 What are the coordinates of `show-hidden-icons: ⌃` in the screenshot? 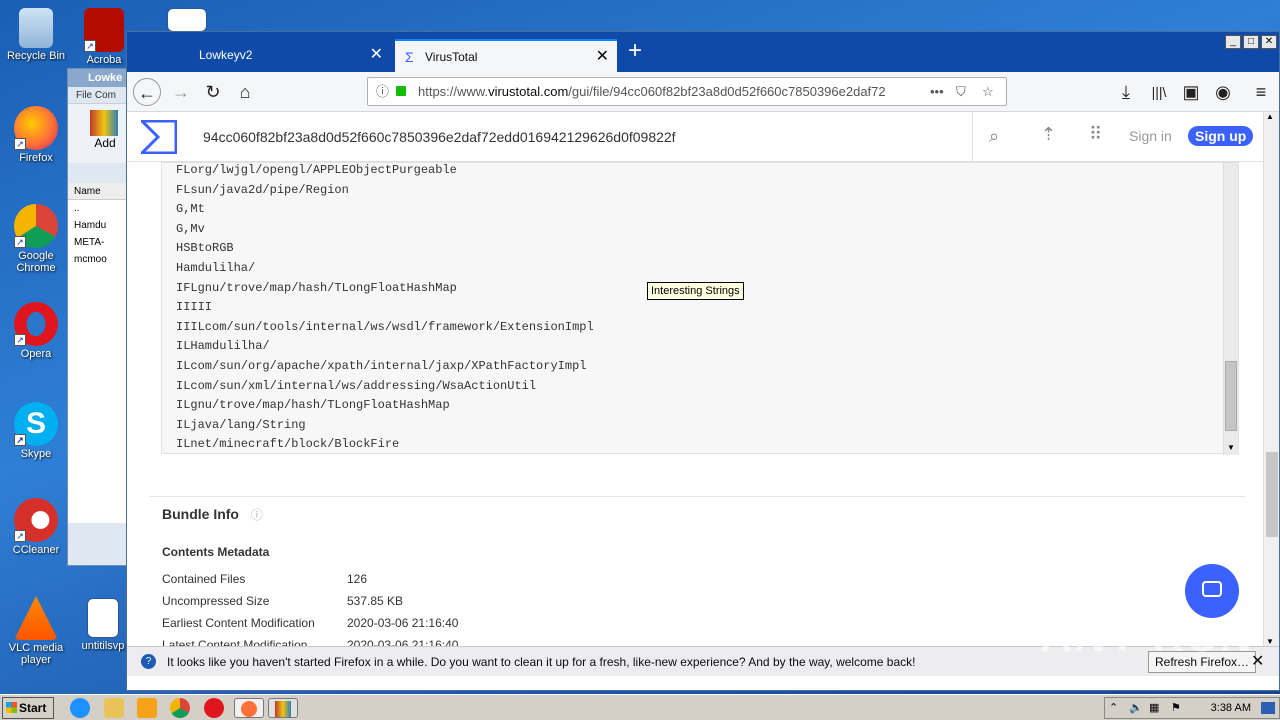 It's located at (1113, 707).